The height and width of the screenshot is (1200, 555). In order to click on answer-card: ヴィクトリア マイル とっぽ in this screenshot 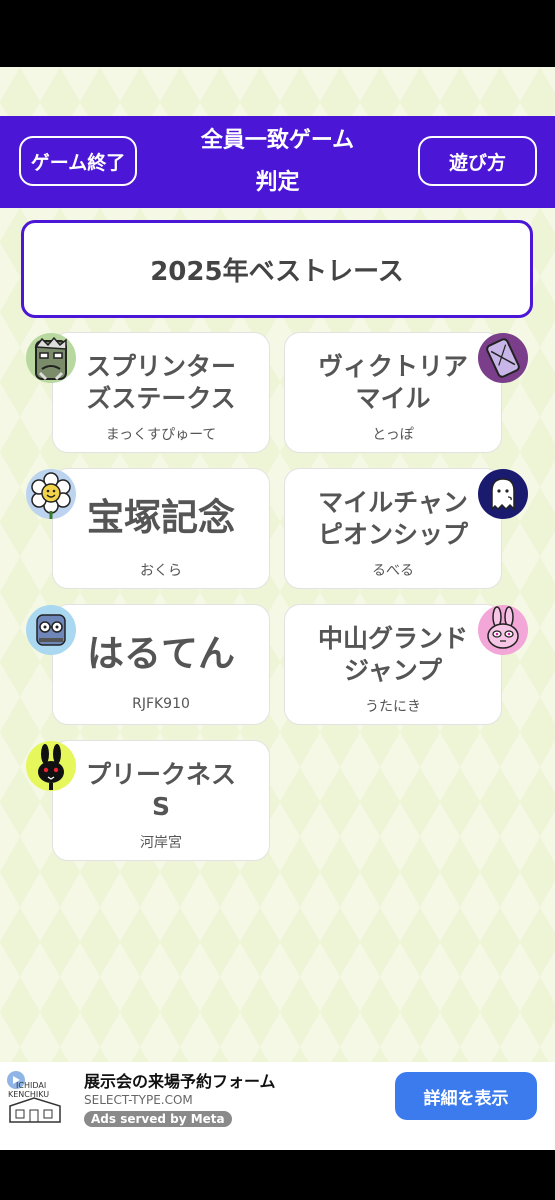, I will do `click(393, 392)`.